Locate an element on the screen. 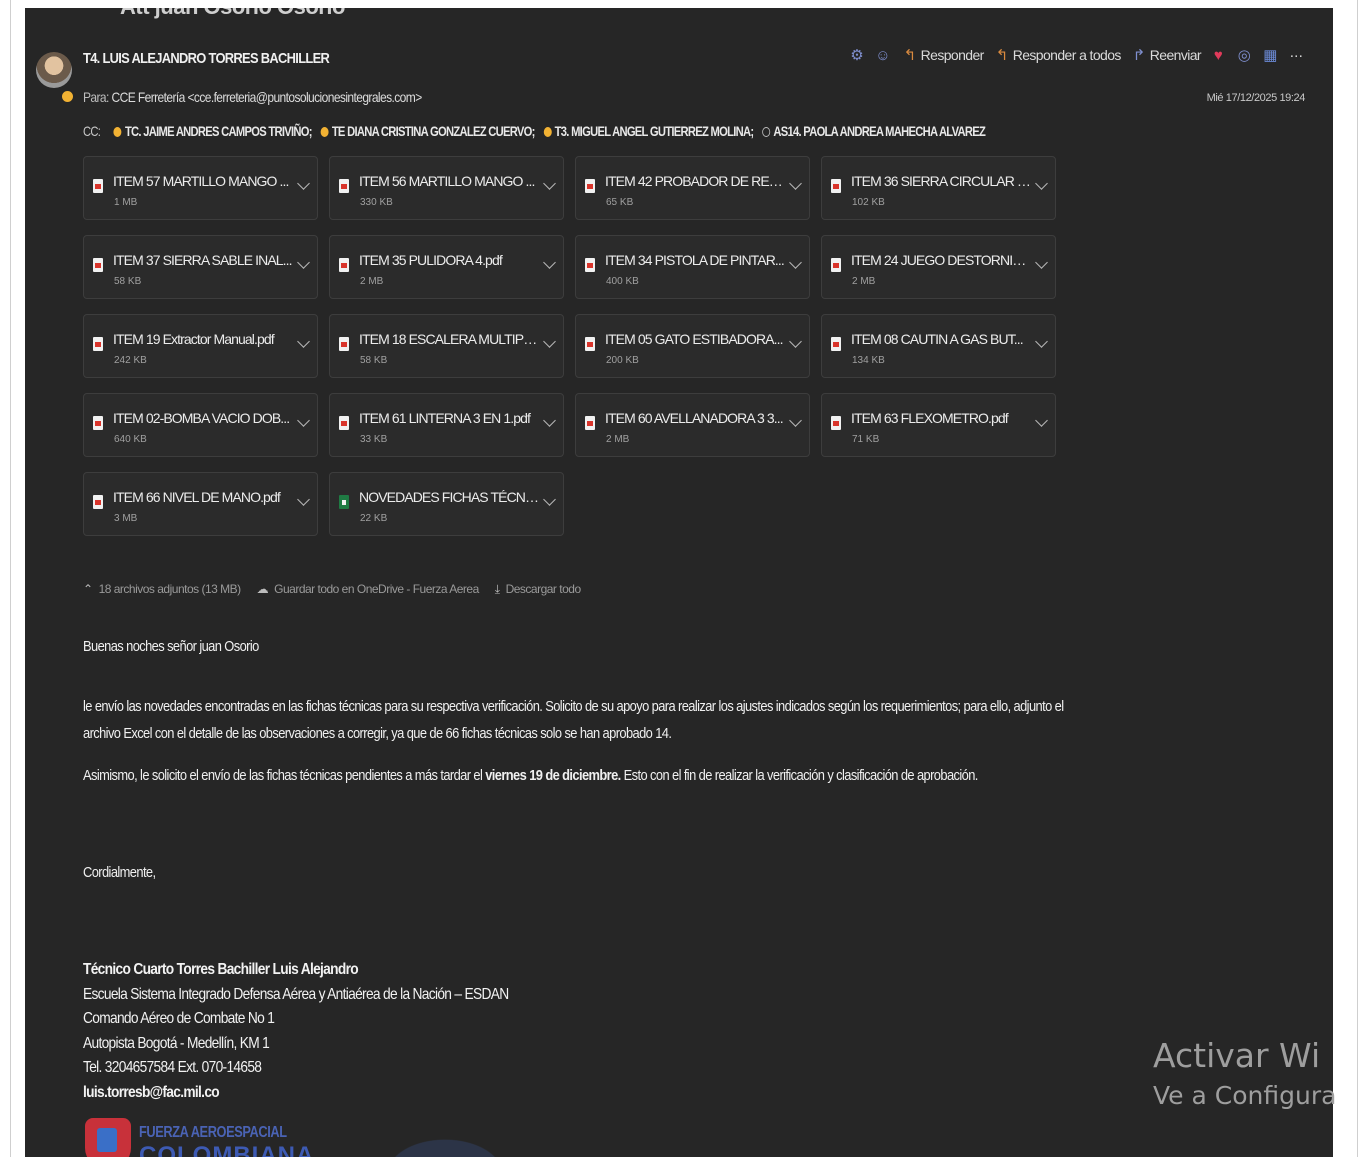  attachment-size: 65 KB is located at coordinates (620, 202).